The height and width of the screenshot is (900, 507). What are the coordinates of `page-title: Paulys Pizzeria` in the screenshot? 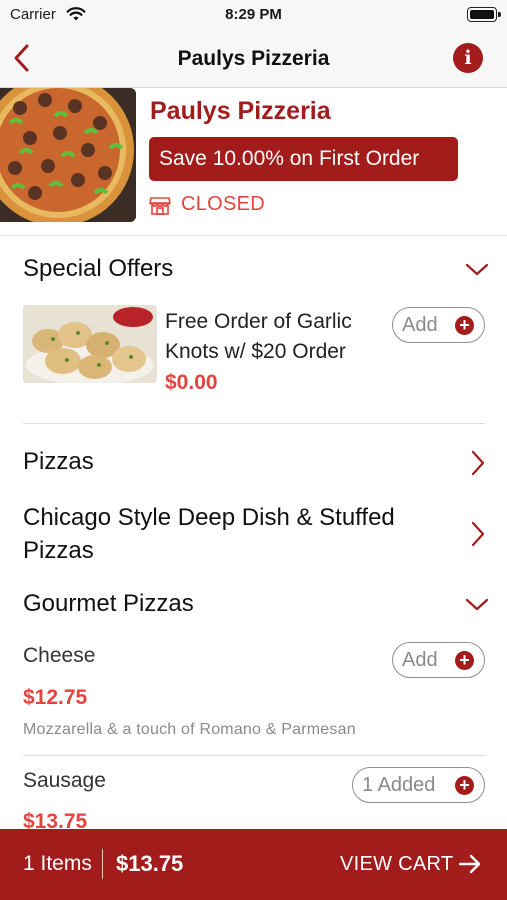 It's located at (253, 58).